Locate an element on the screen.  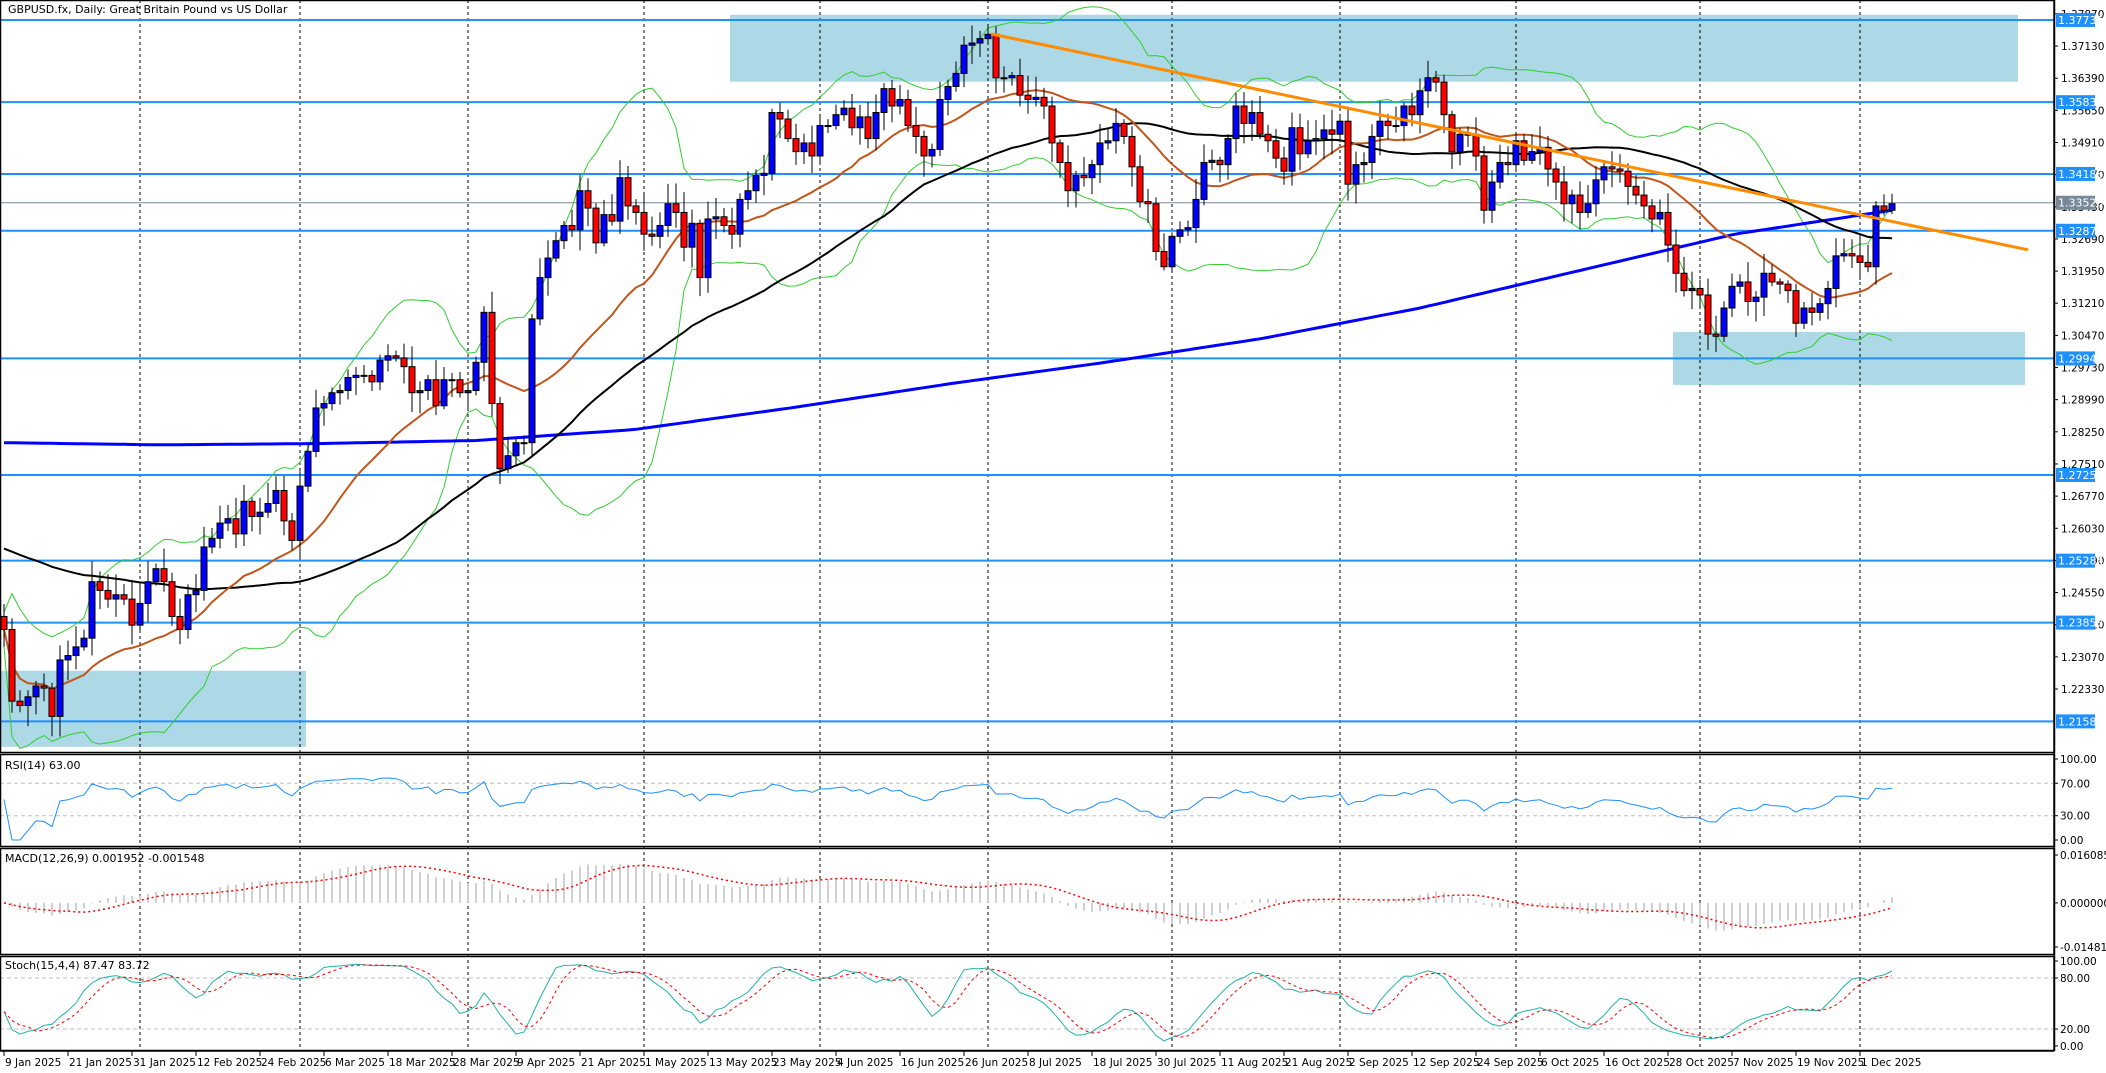
price-tick-label: 1.23070 is located at coordinates (2082, 658).